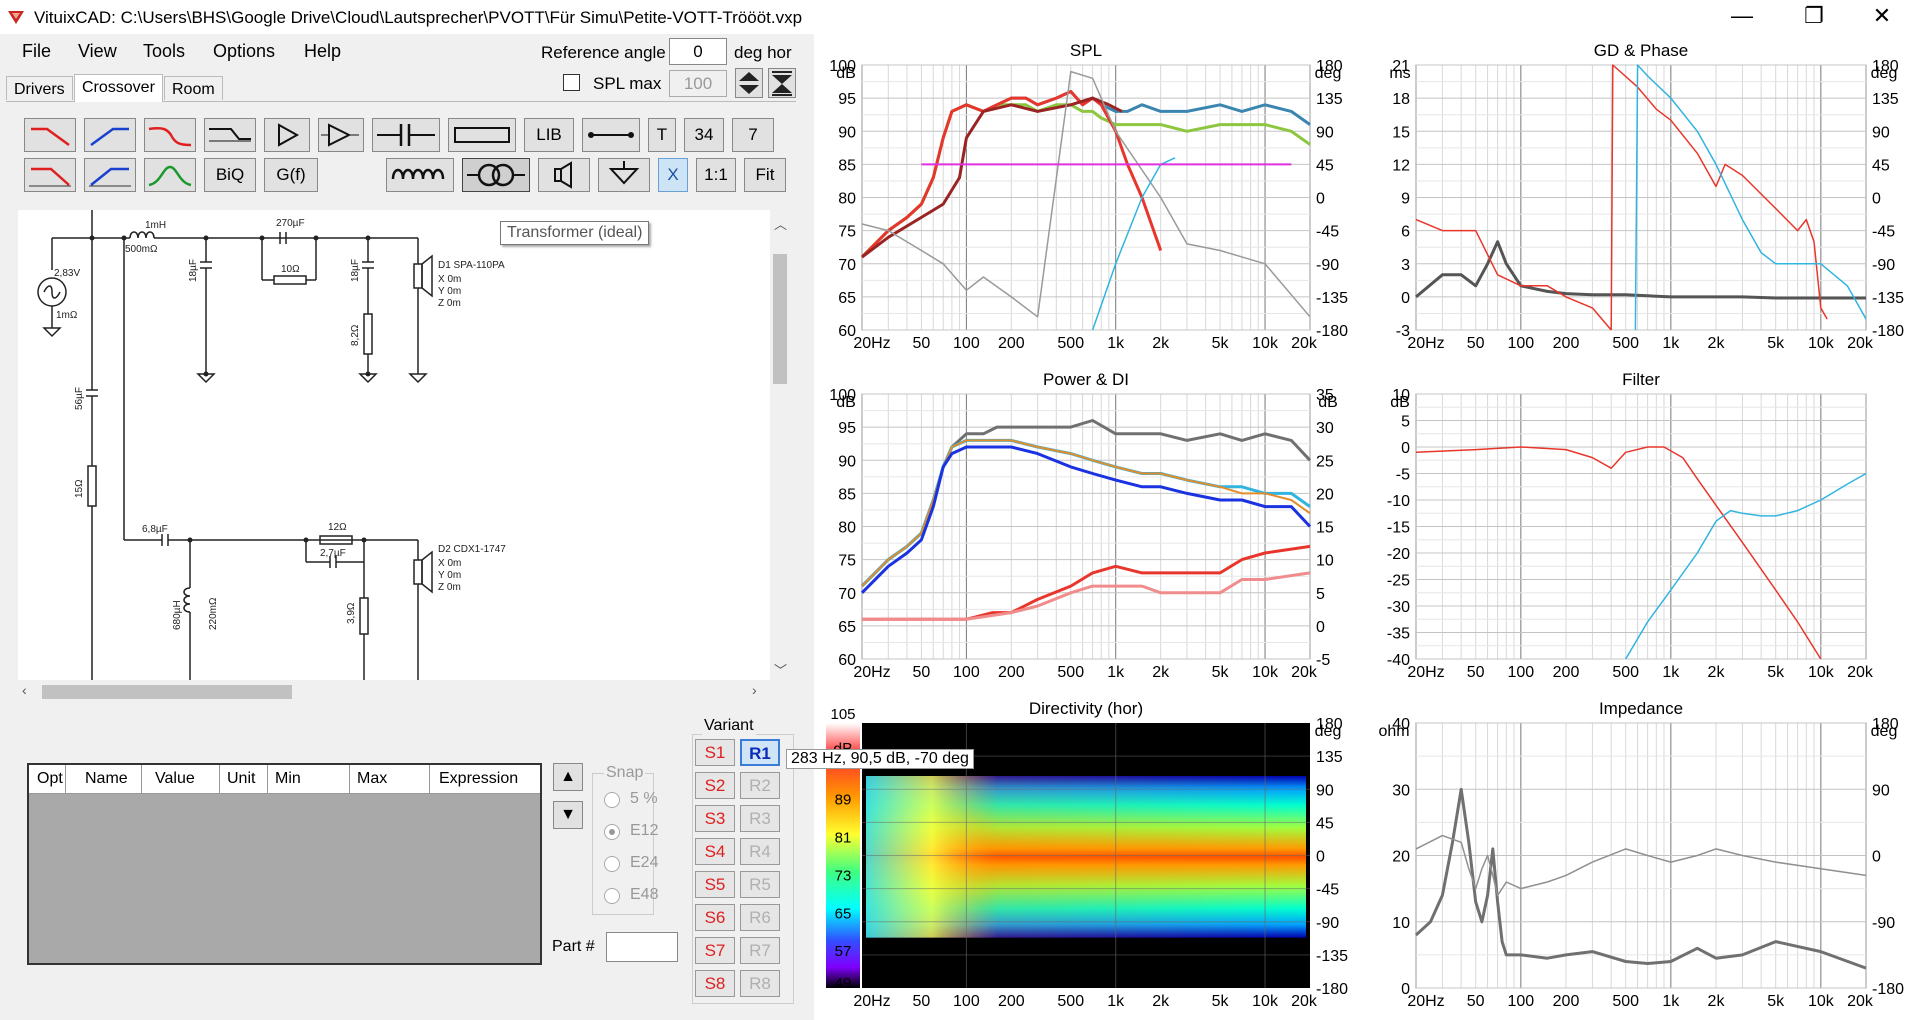 This screenshot has width=1920, height=1020. What do you see at coordinates (1885, 724) in the screenshot?
I see `impedance-right-tick: 180` at bounding box center [1885, 724].